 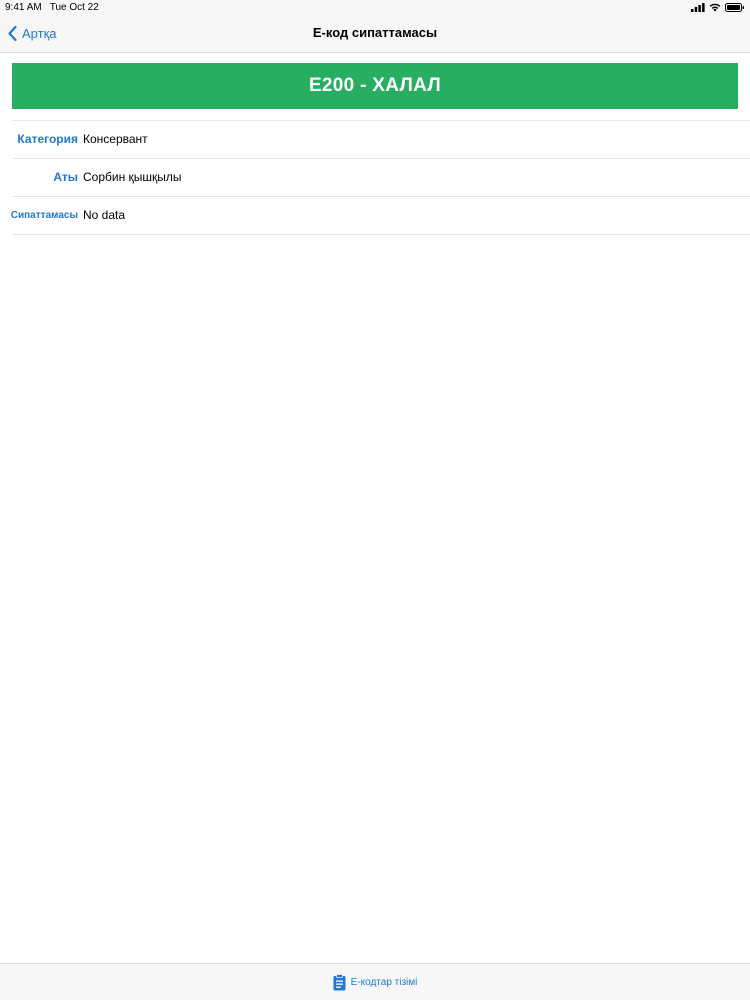 I want to click on tab-ecodes-list: Е-кодтар тізімі, so click(x=375, y=982).